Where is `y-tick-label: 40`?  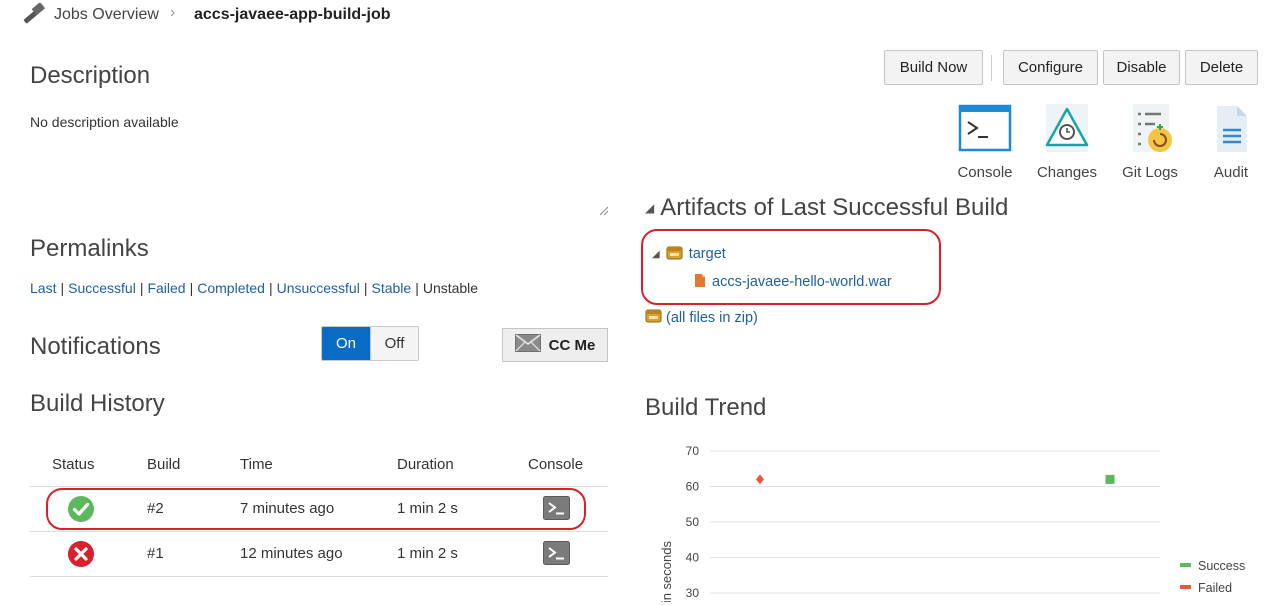 y-tick-label: 40 is located at coordinates (693, 558).